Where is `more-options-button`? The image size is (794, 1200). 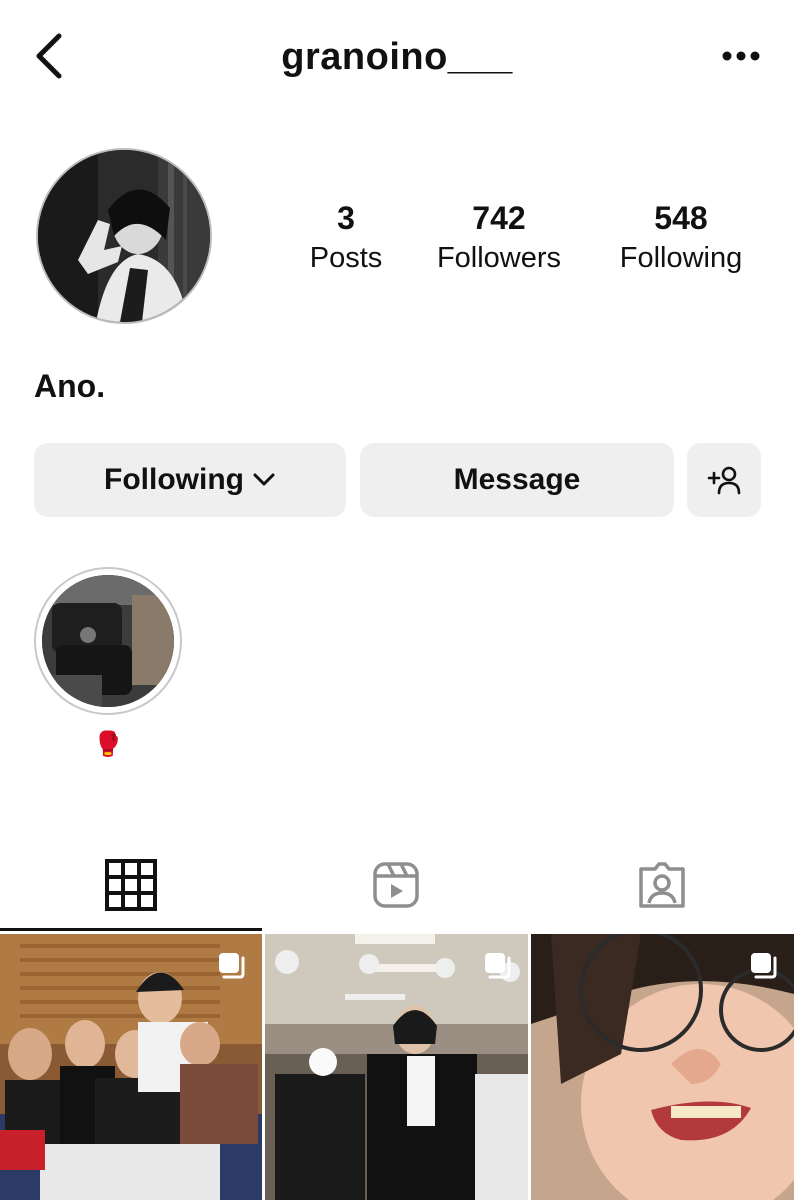
more-options-button is located at coordinates (741, 56).